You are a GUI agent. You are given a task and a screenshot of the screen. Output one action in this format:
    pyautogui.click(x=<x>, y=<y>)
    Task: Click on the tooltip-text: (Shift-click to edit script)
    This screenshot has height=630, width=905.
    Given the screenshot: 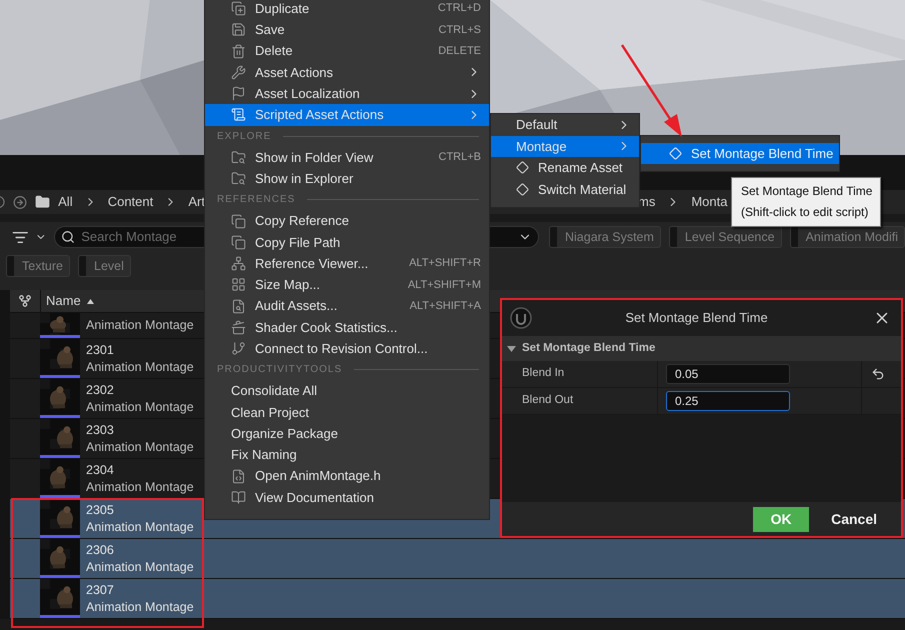 What is the action you would take?
    pyautogui.click(x=805, y=212)
    